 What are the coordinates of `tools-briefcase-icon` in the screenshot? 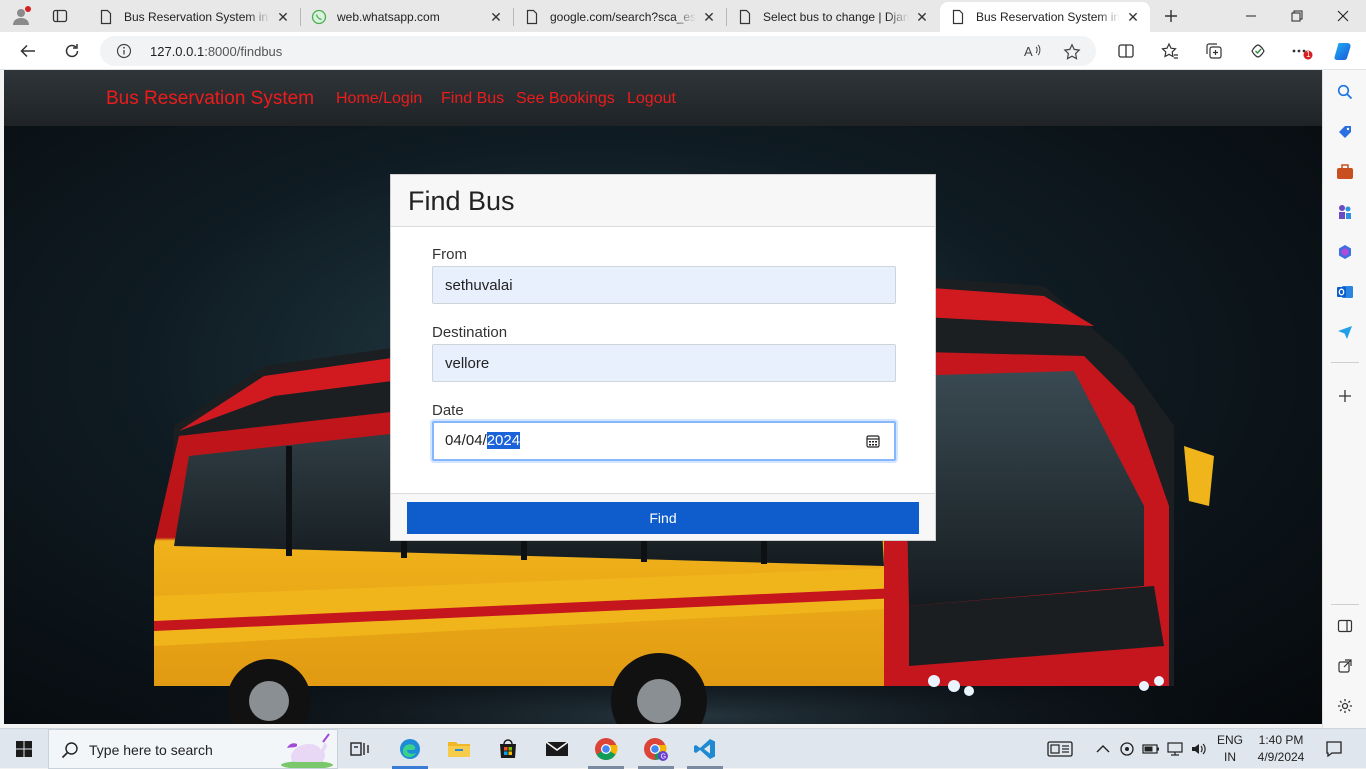 It's located at (1345, 172).